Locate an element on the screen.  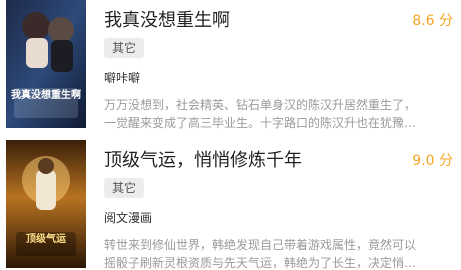
description-line: 万万没想到，社会精英、钻石单身汉的陈汉升居然重生了， is located at coordinates (260, 105).